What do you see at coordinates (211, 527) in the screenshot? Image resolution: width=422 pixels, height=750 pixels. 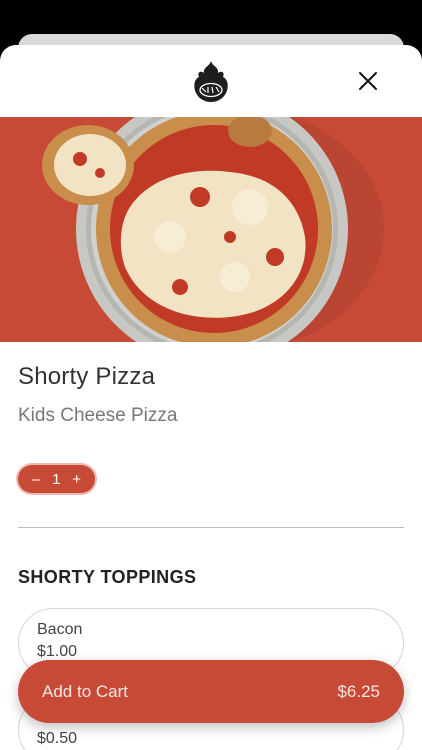 I see `divider` at bounding box center [211, 527].